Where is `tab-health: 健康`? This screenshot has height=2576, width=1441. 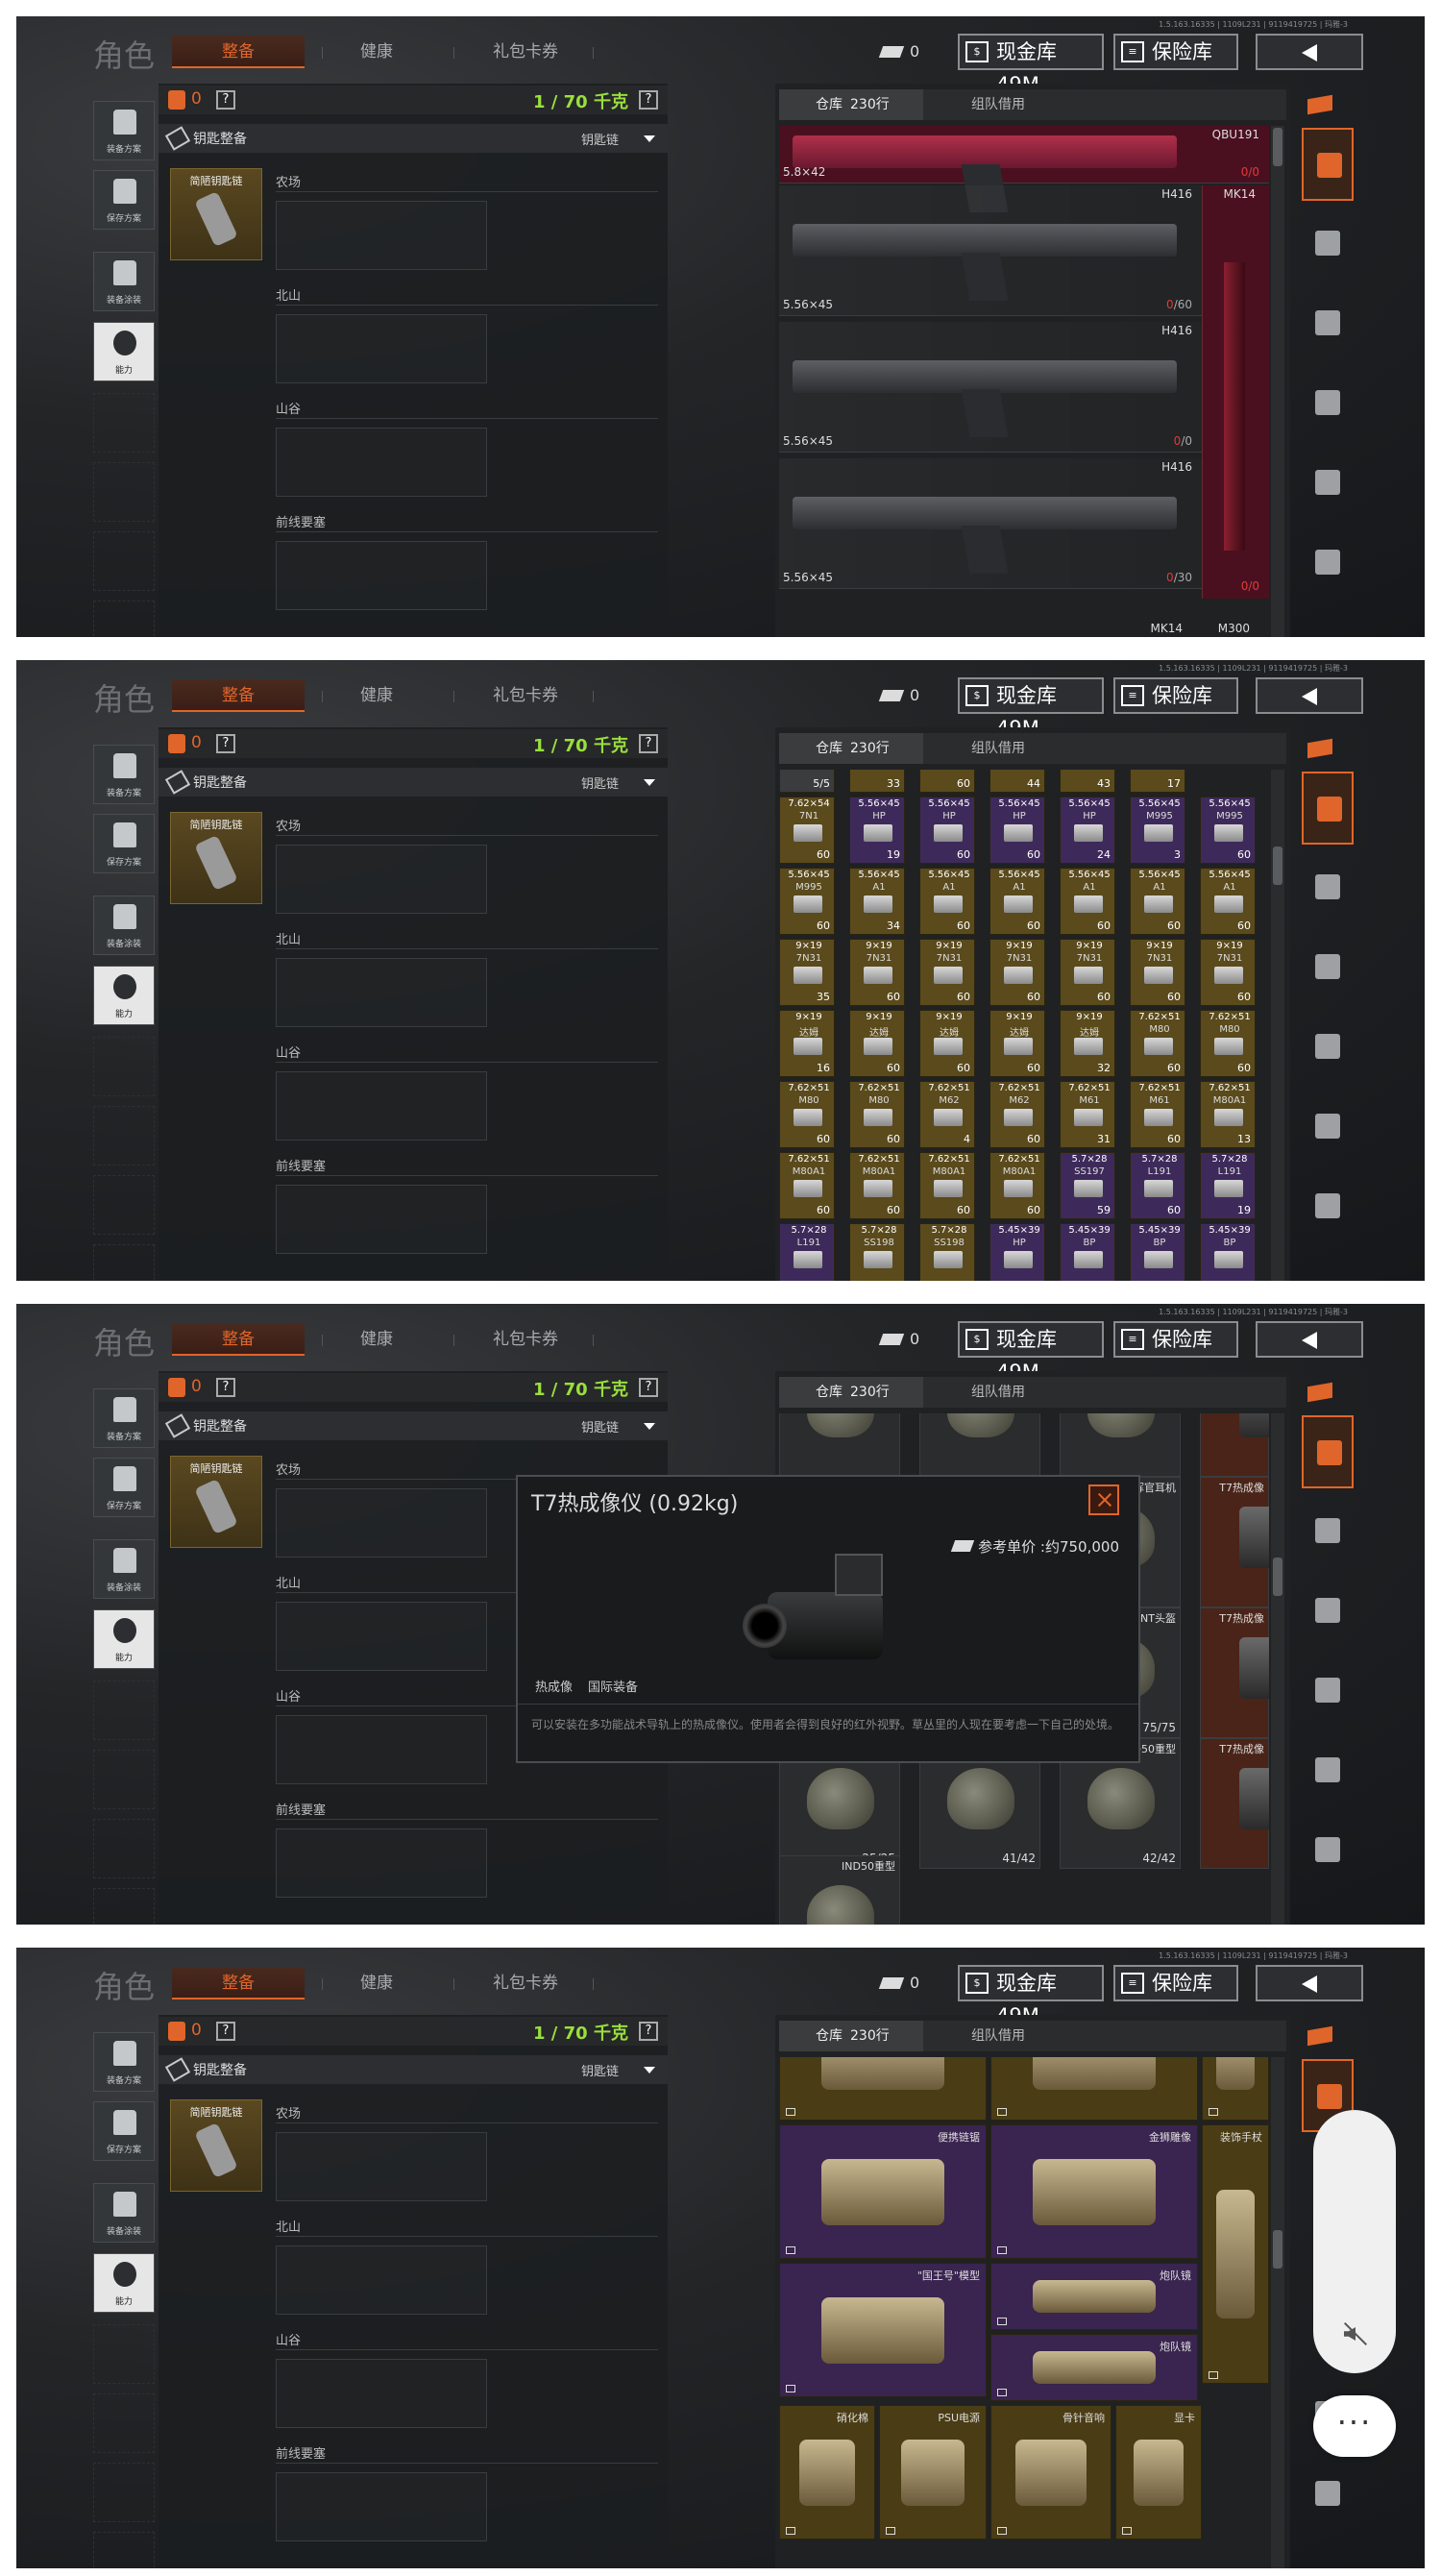
tab-health: 健康 is located at coordinates (376, 1983).